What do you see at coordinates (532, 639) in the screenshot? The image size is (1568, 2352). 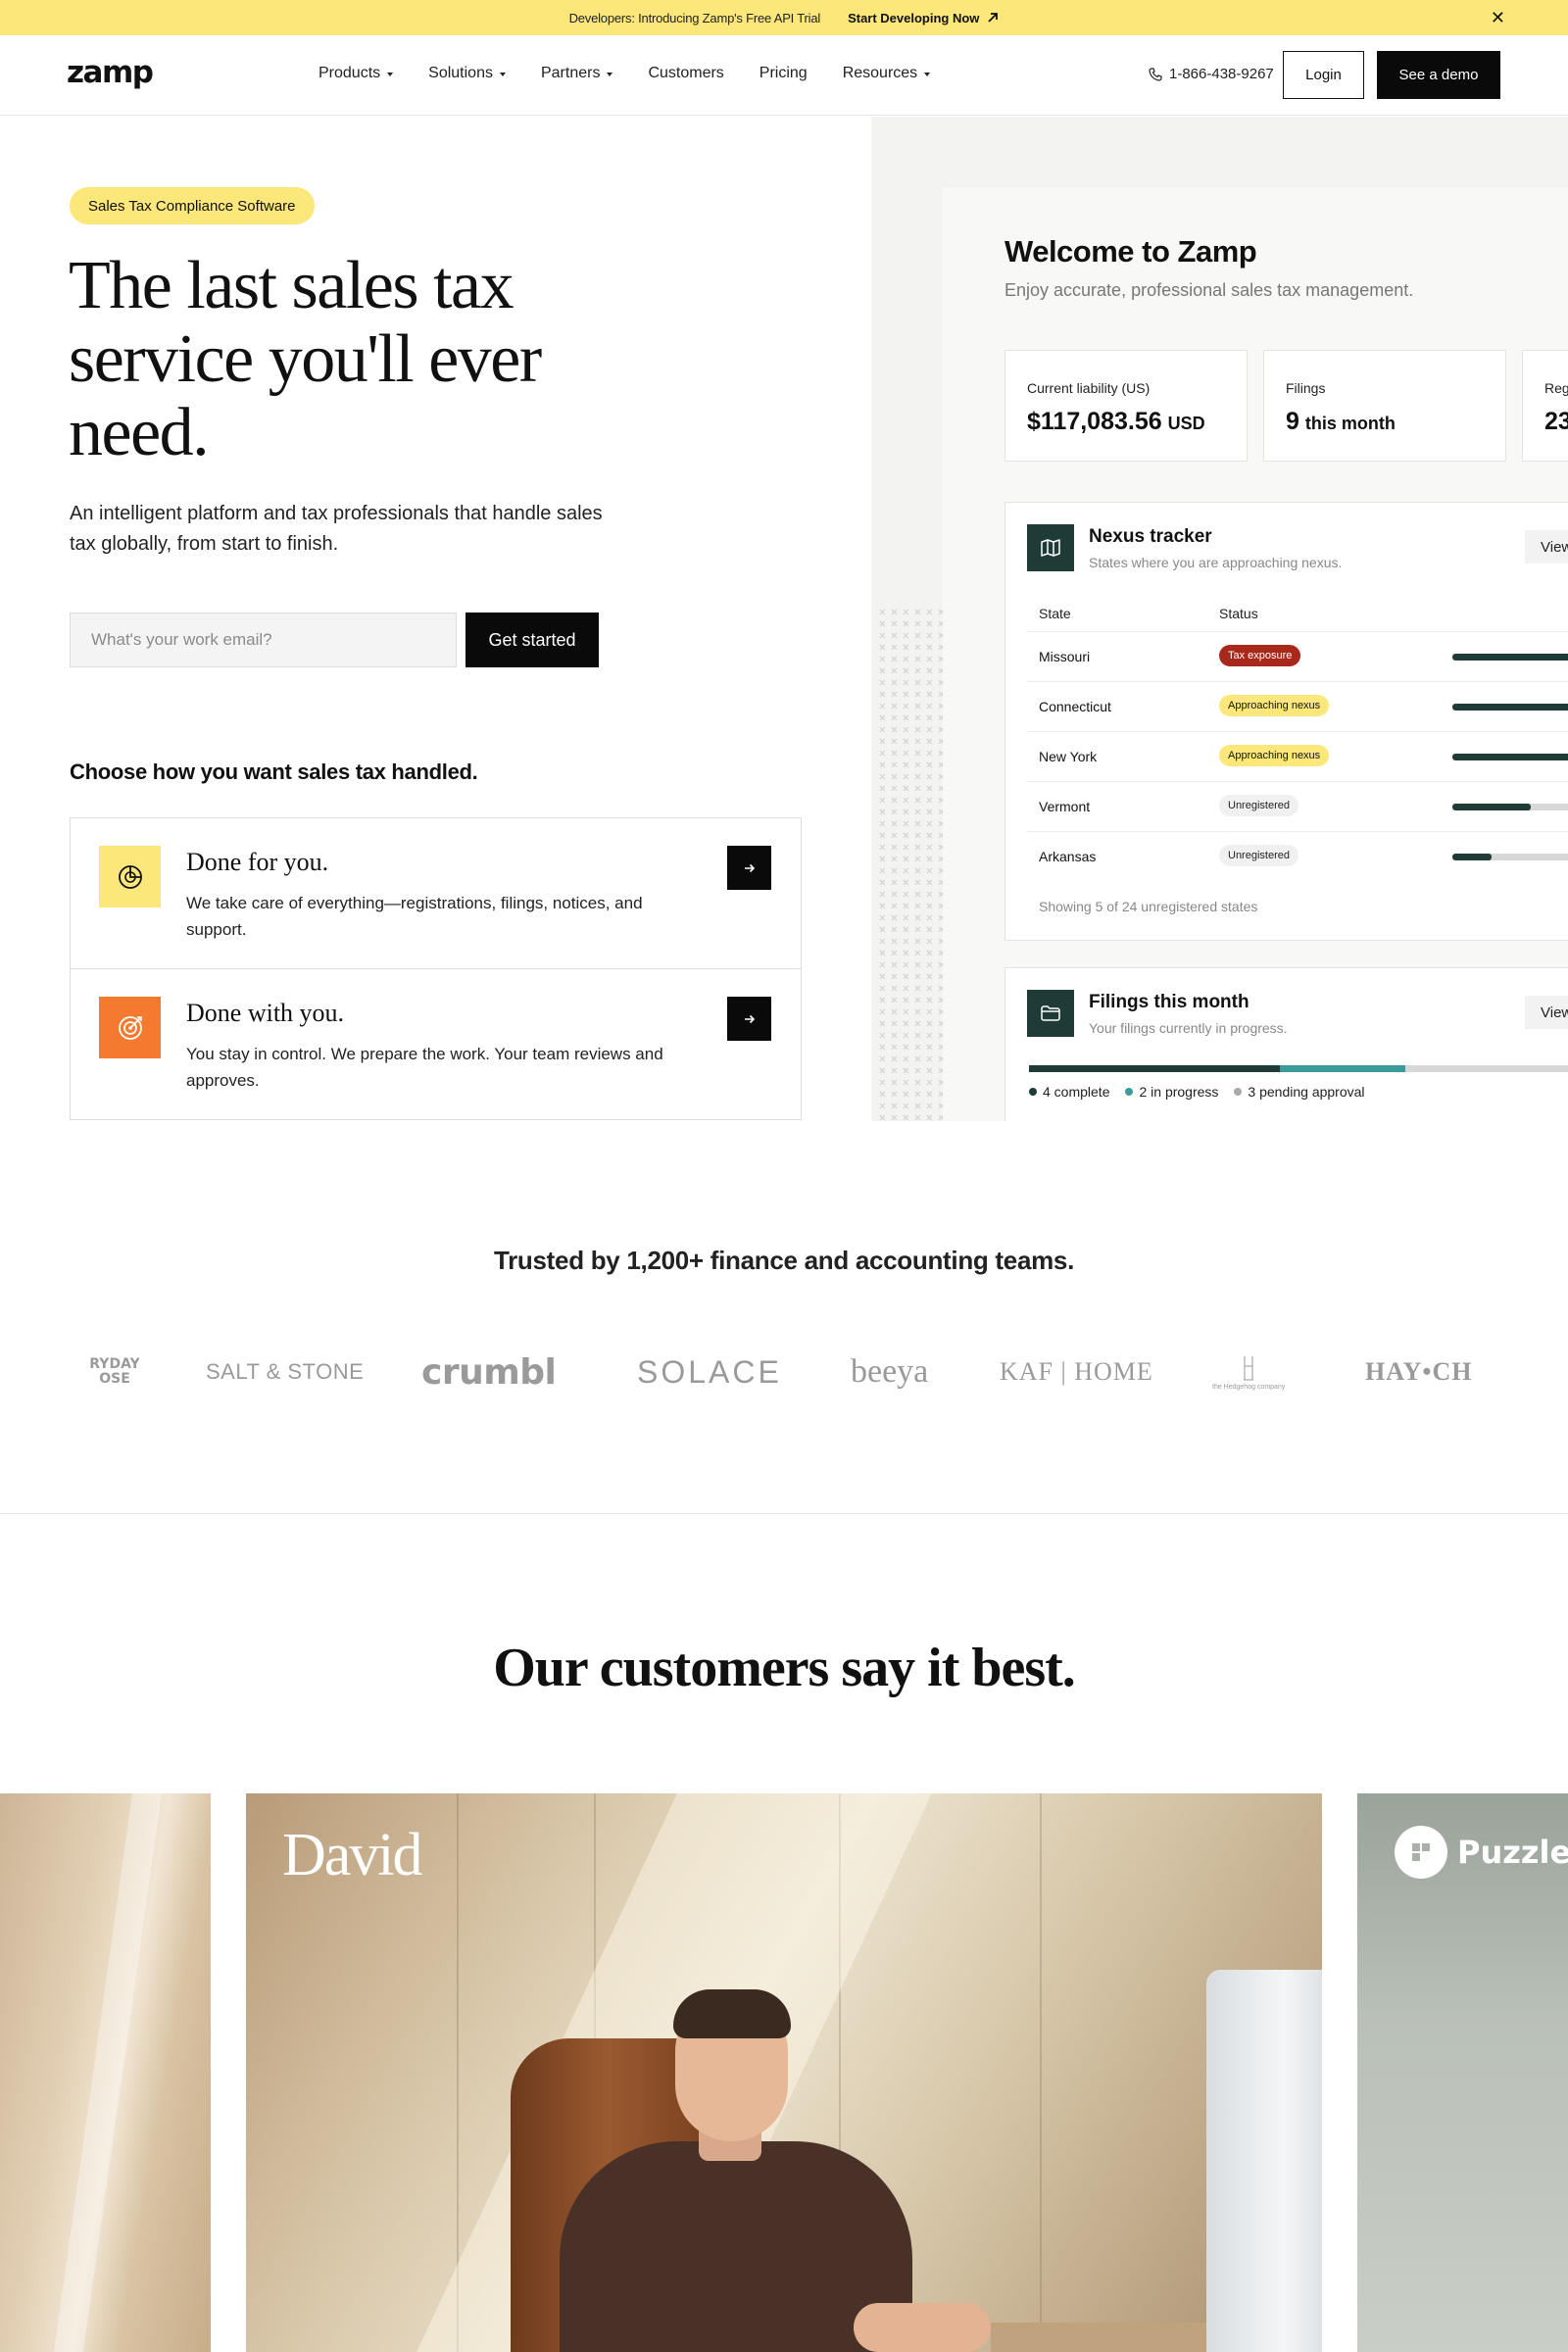 I see `get-started-button: Get started` at bounding box center [532, 639].